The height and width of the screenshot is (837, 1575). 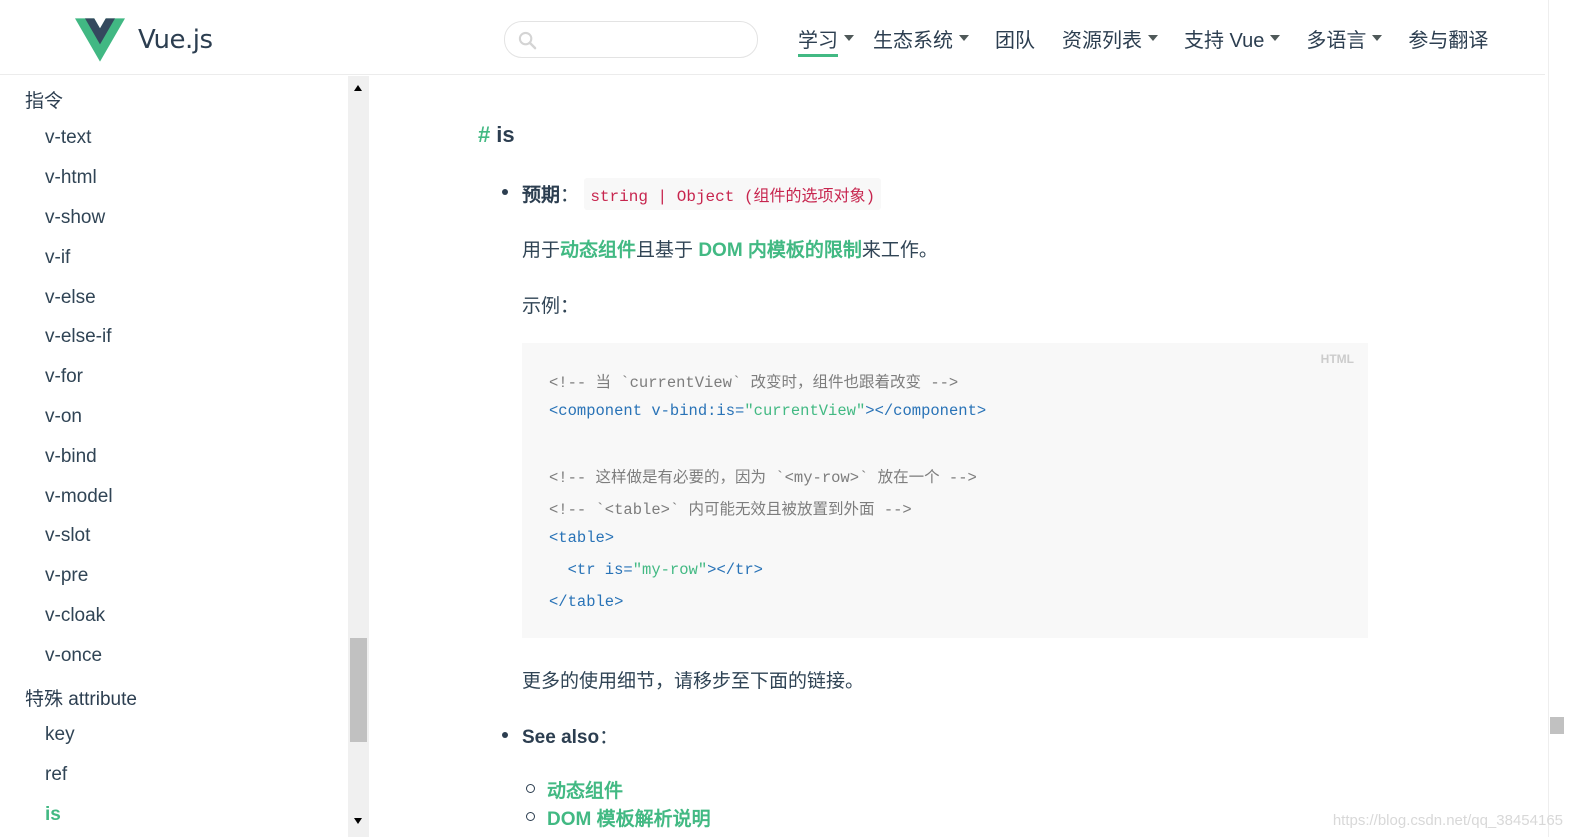 I want to click on nav-ecosystem-label: 生态系统, so click(x=913, y=40).